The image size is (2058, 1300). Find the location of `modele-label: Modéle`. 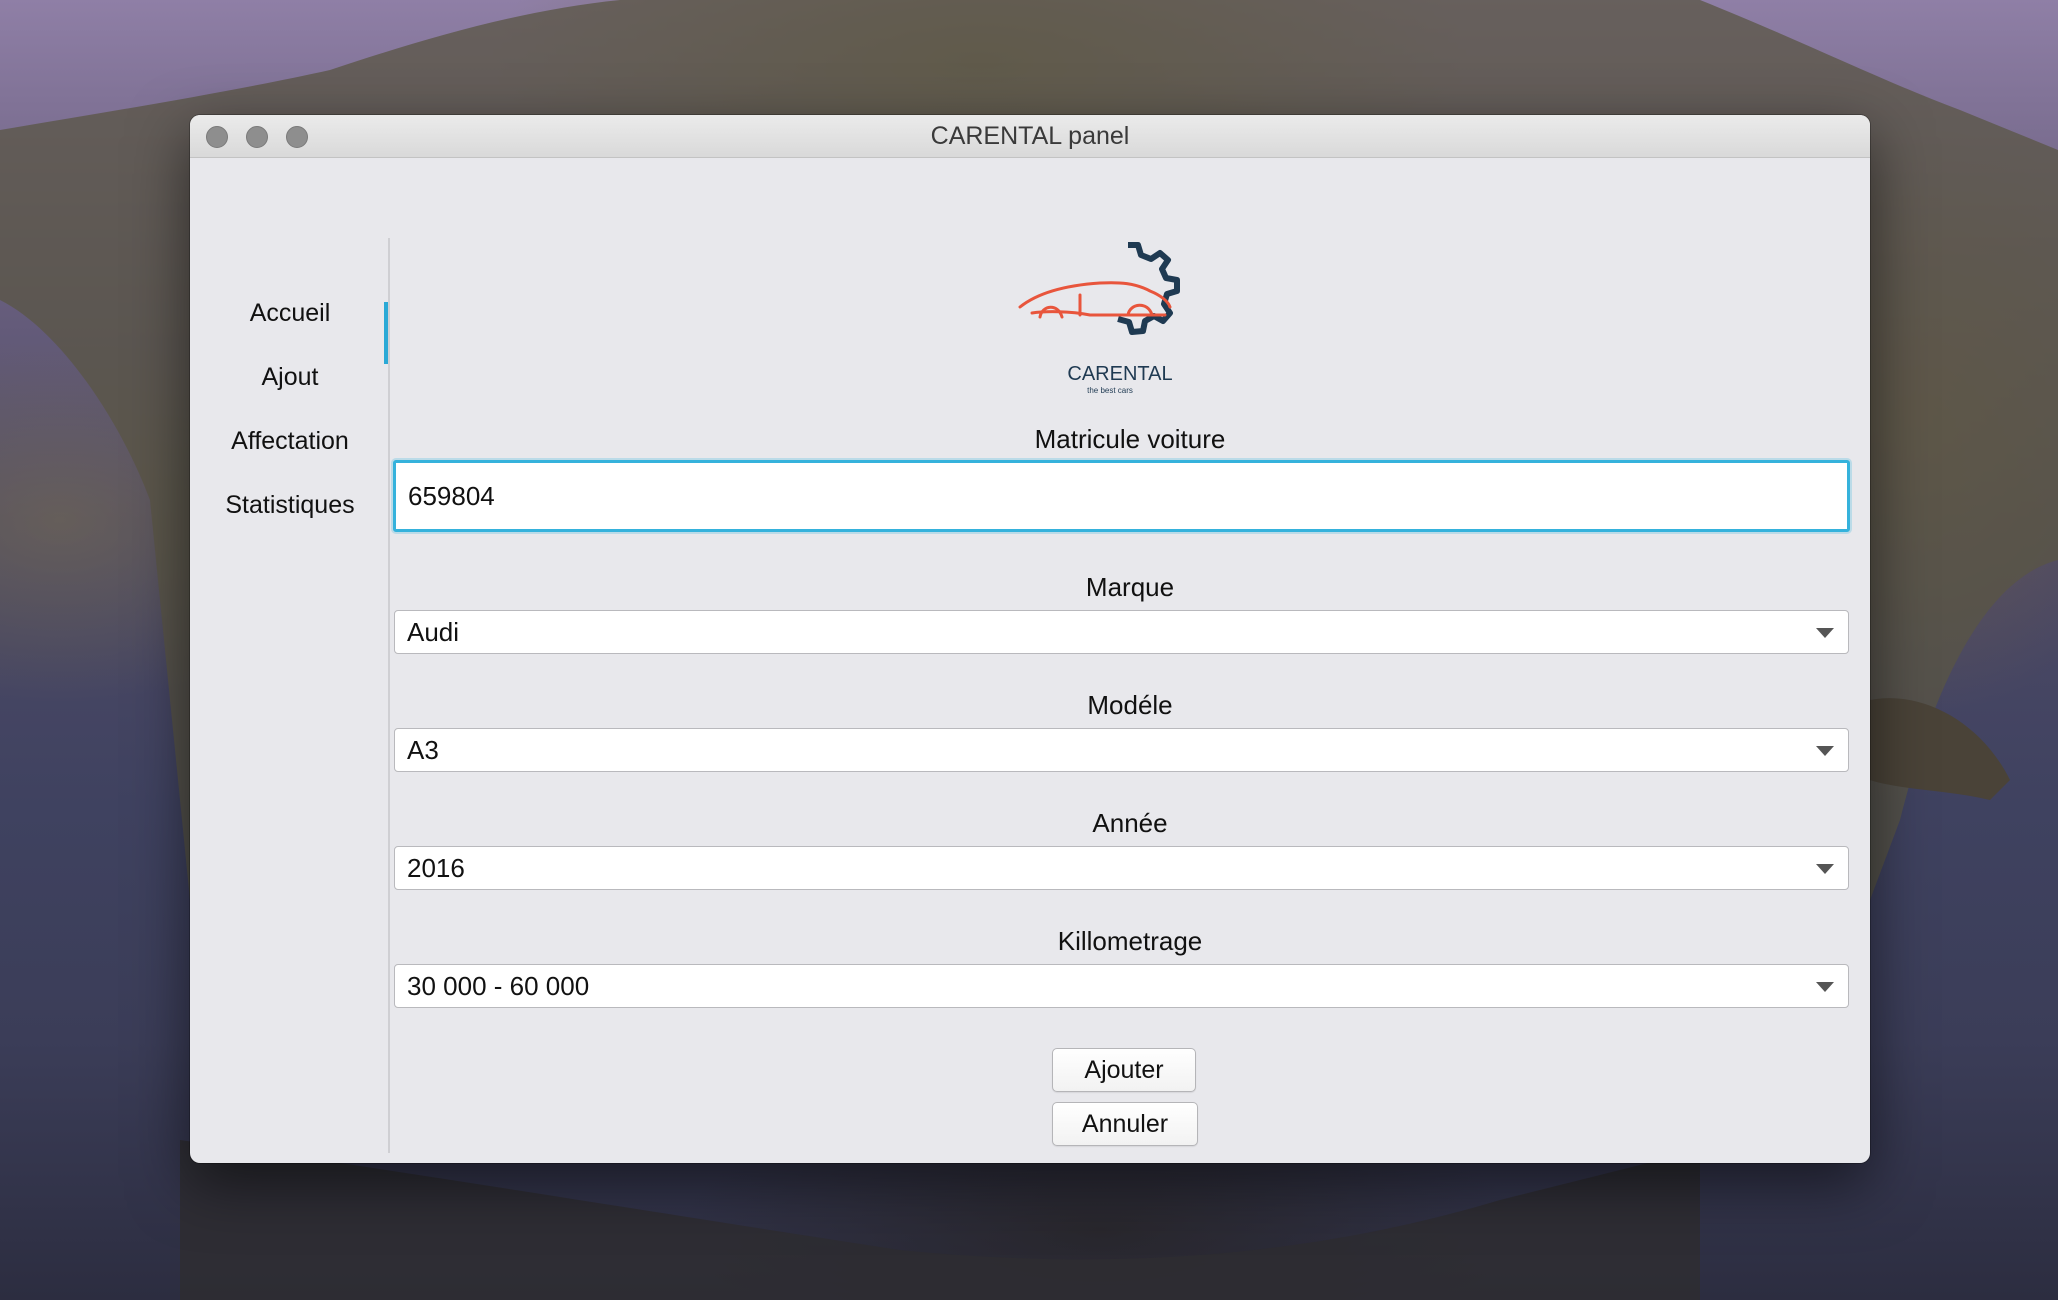

modele-label: Modéle is located at coordinates (1130, 705).